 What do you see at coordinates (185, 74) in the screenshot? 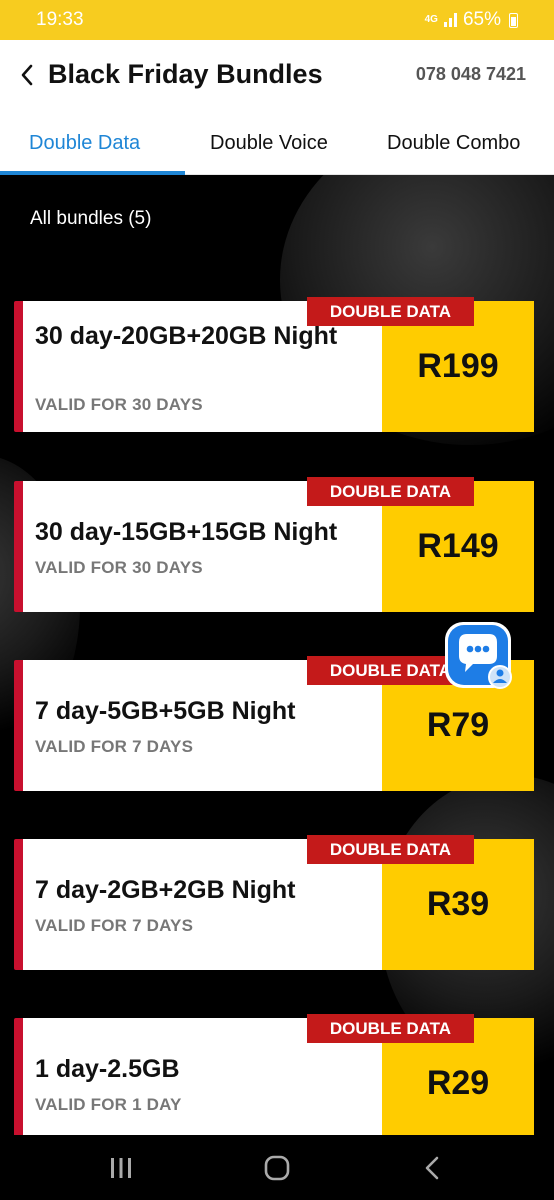
I see `page-title: Black Friday Bundles` at bounding box center [185, 74].